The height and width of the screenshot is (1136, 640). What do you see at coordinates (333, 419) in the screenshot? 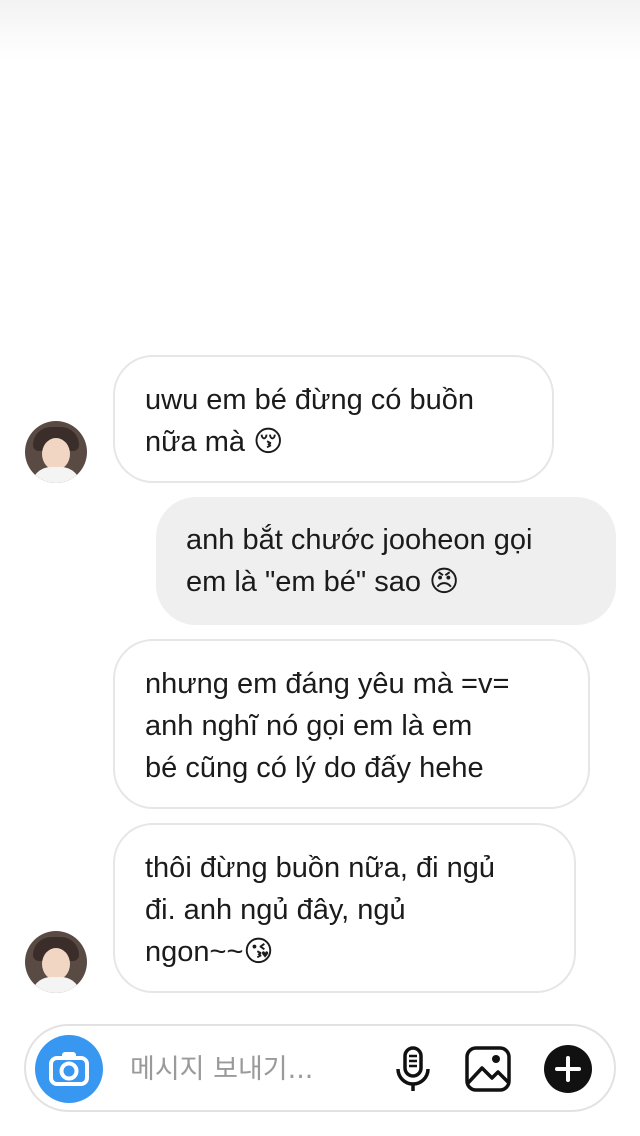
I see `message-bubble-incoming: uwu em bé đừng có buồn nữa mà 😚` at bounding box center [333, 419].